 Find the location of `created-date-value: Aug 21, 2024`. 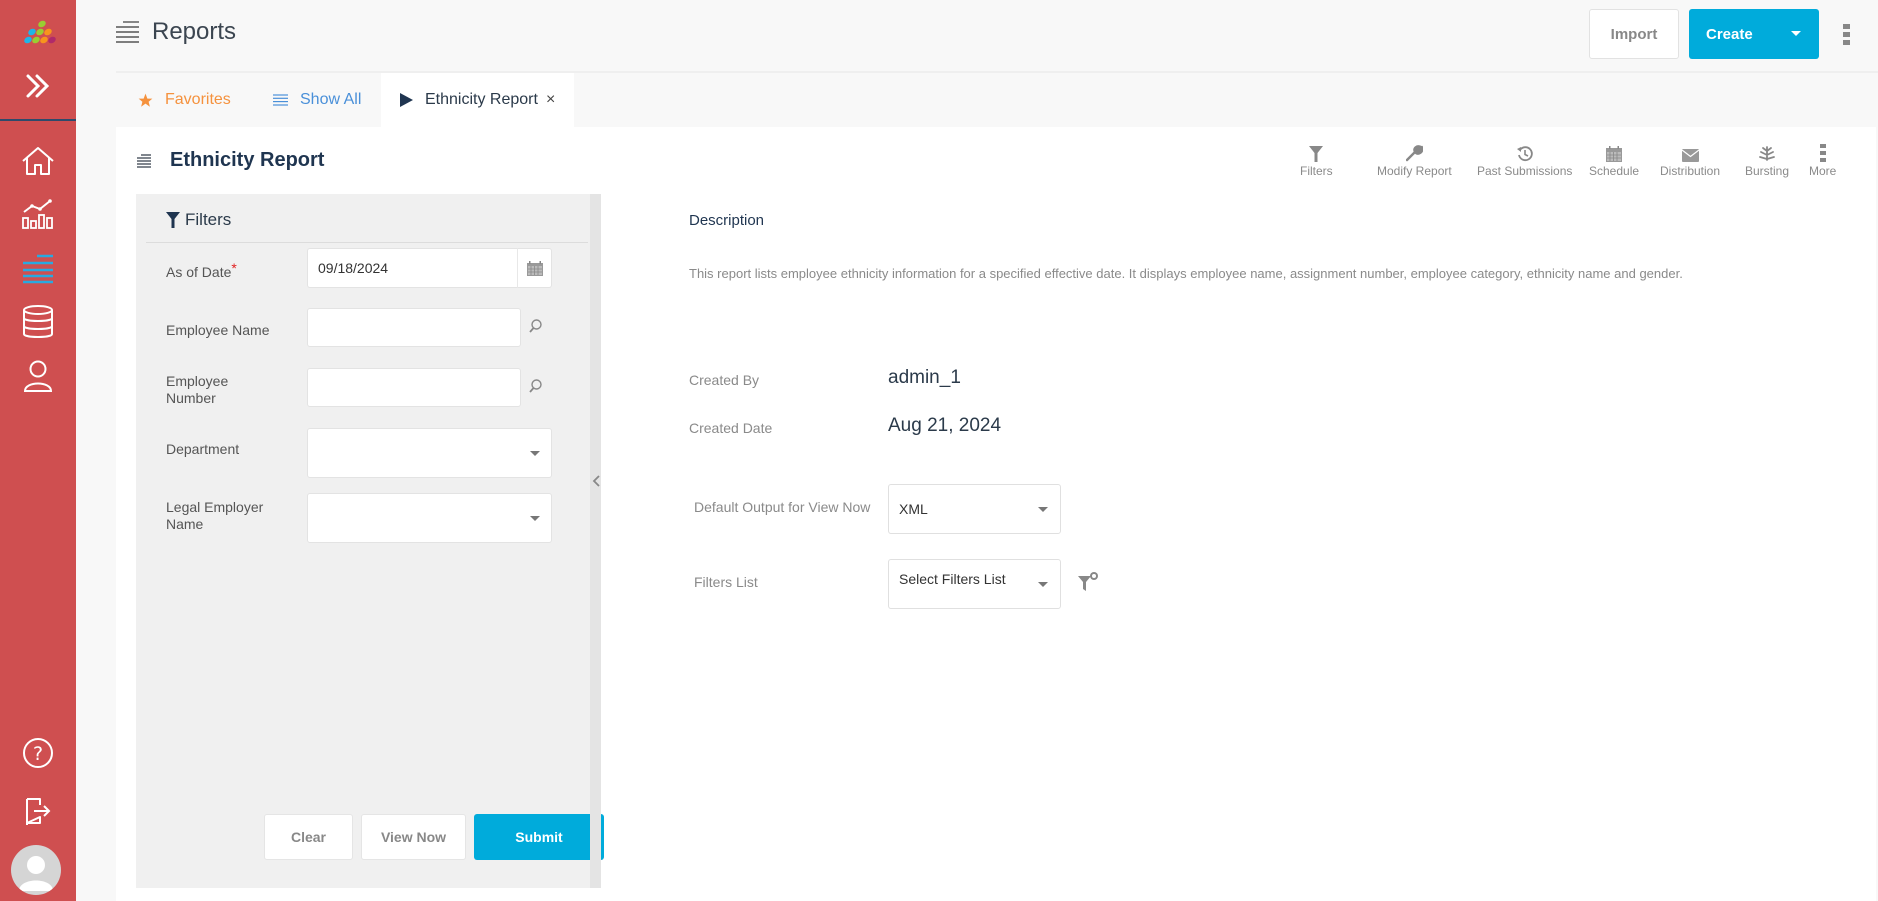

created-date-value: Aug 21, 2024 is located at coordinates (945, 425).